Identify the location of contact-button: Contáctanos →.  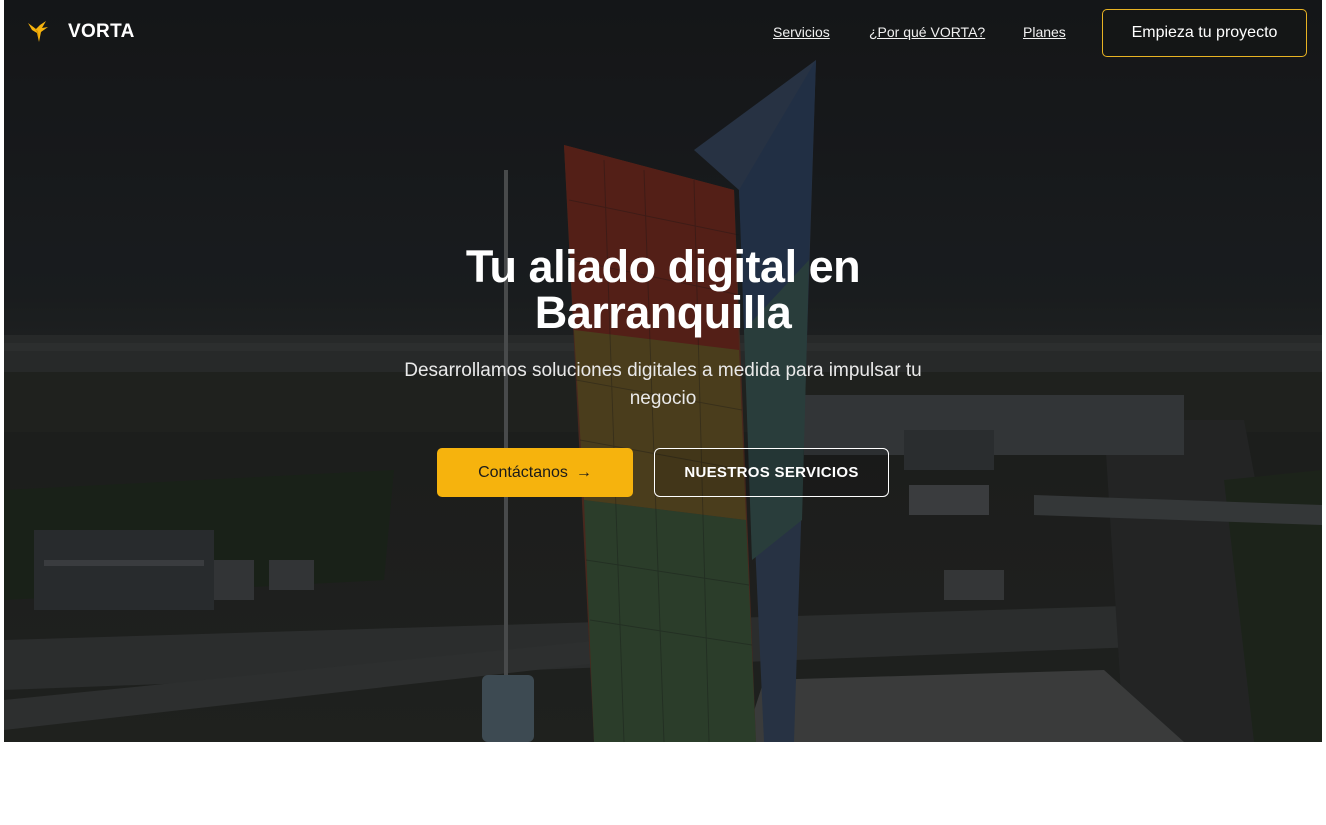
(535, 472).